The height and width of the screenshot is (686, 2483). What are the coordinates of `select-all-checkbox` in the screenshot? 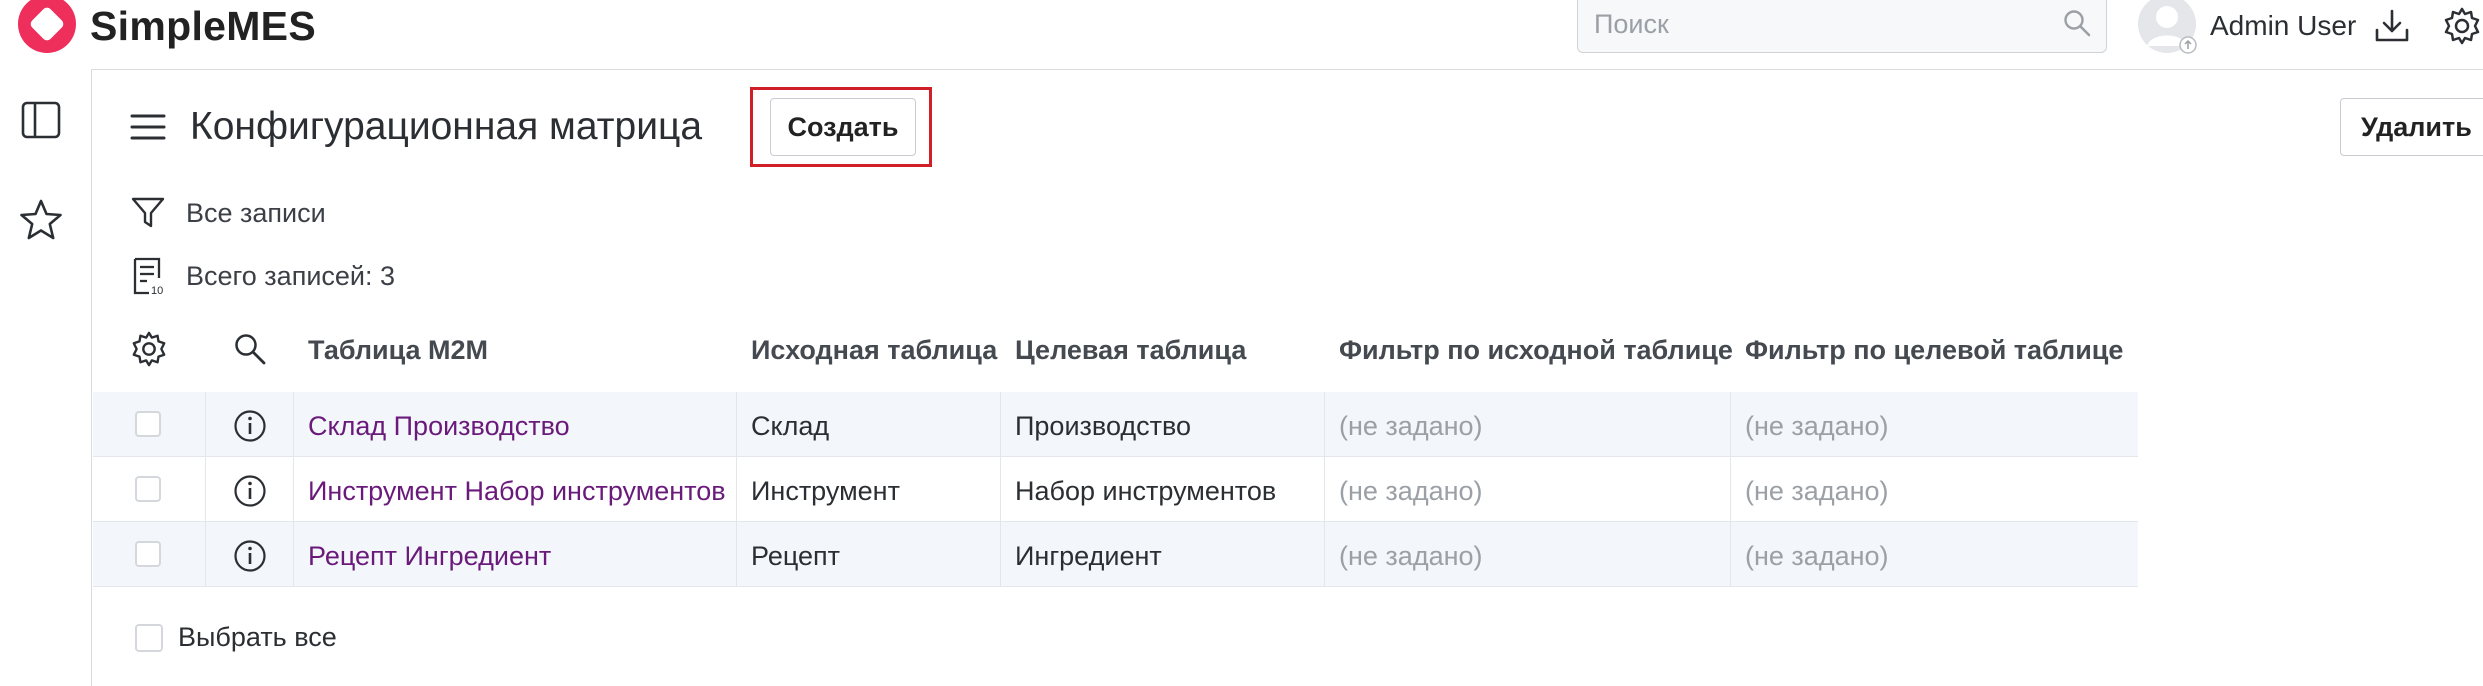 It's located at (149, 638).